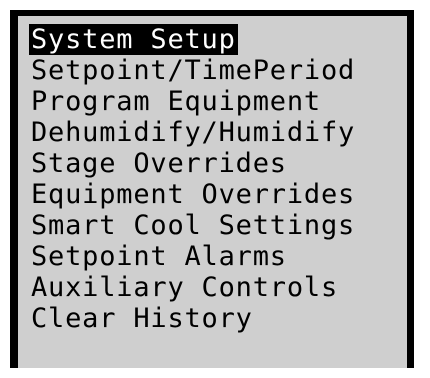 Image resolution: width=430 pixels, height=378 pixels. What do you see at coordinates (193, 225) in the screenshot?
I see `menu-item-smart-cool-settings: Smart Cool Settings` at bounding box center [193, 225].